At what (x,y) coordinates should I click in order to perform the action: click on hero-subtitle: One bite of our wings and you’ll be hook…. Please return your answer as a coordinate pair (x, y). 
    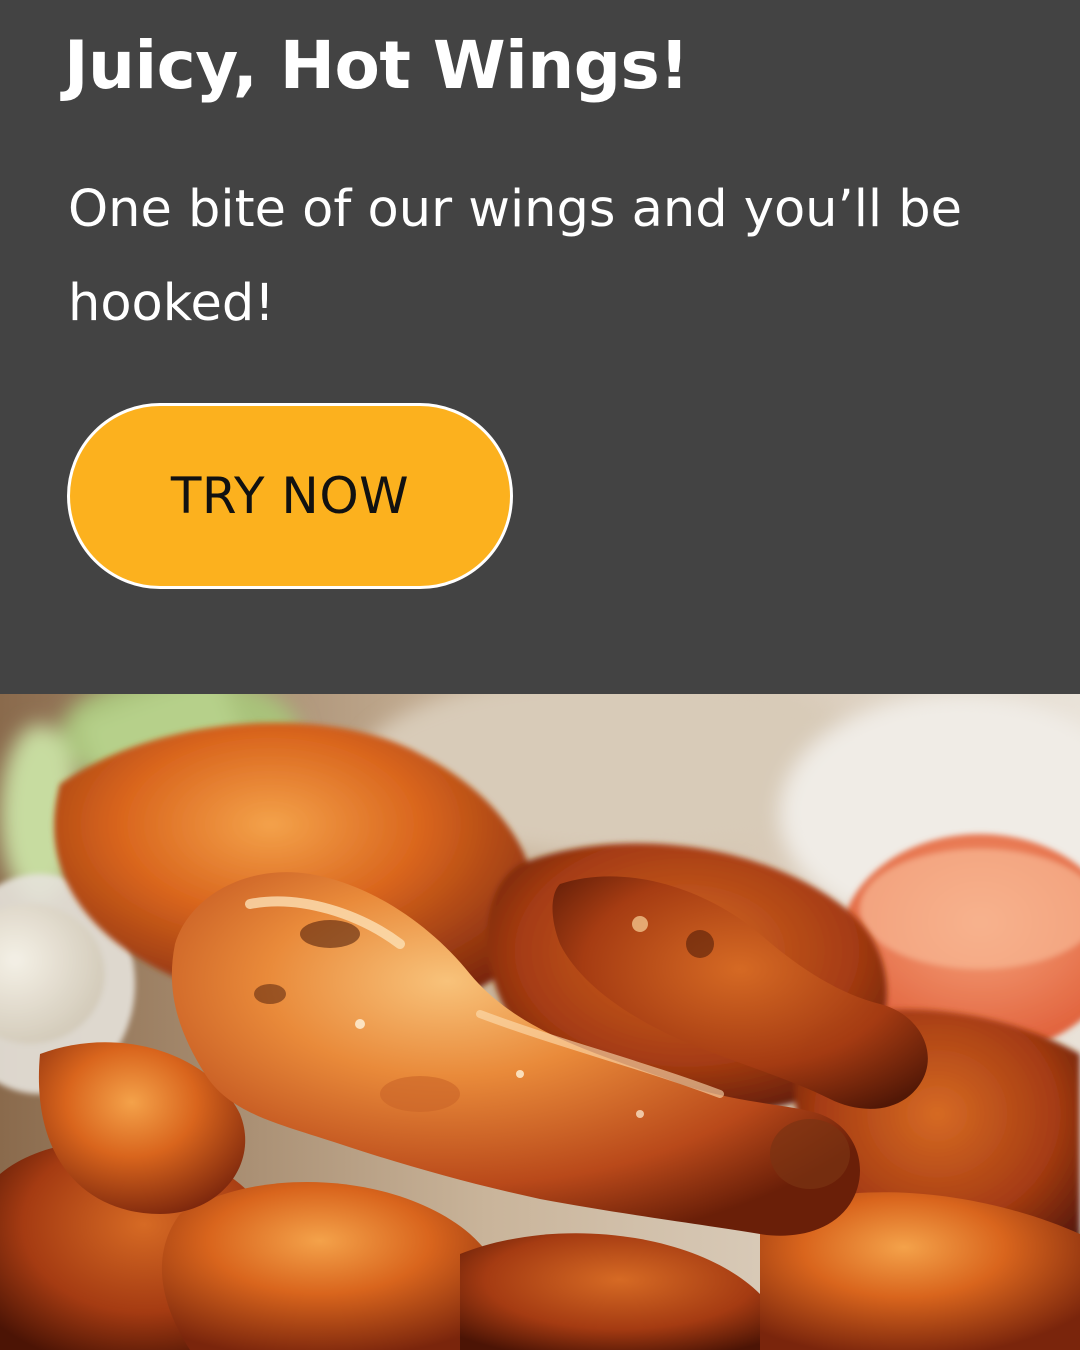
    Looking at the image, I should click on (515, 256).